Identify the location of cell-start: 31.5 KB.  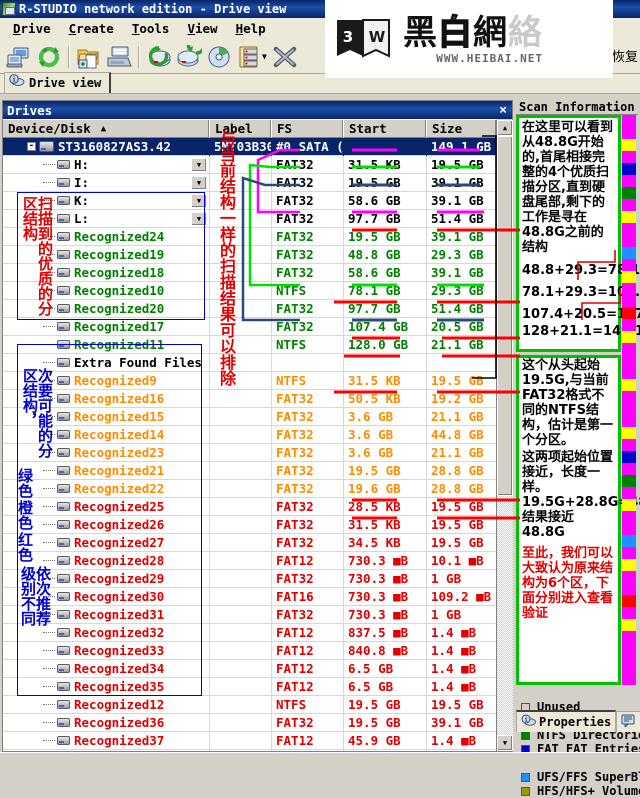
(385, 164).